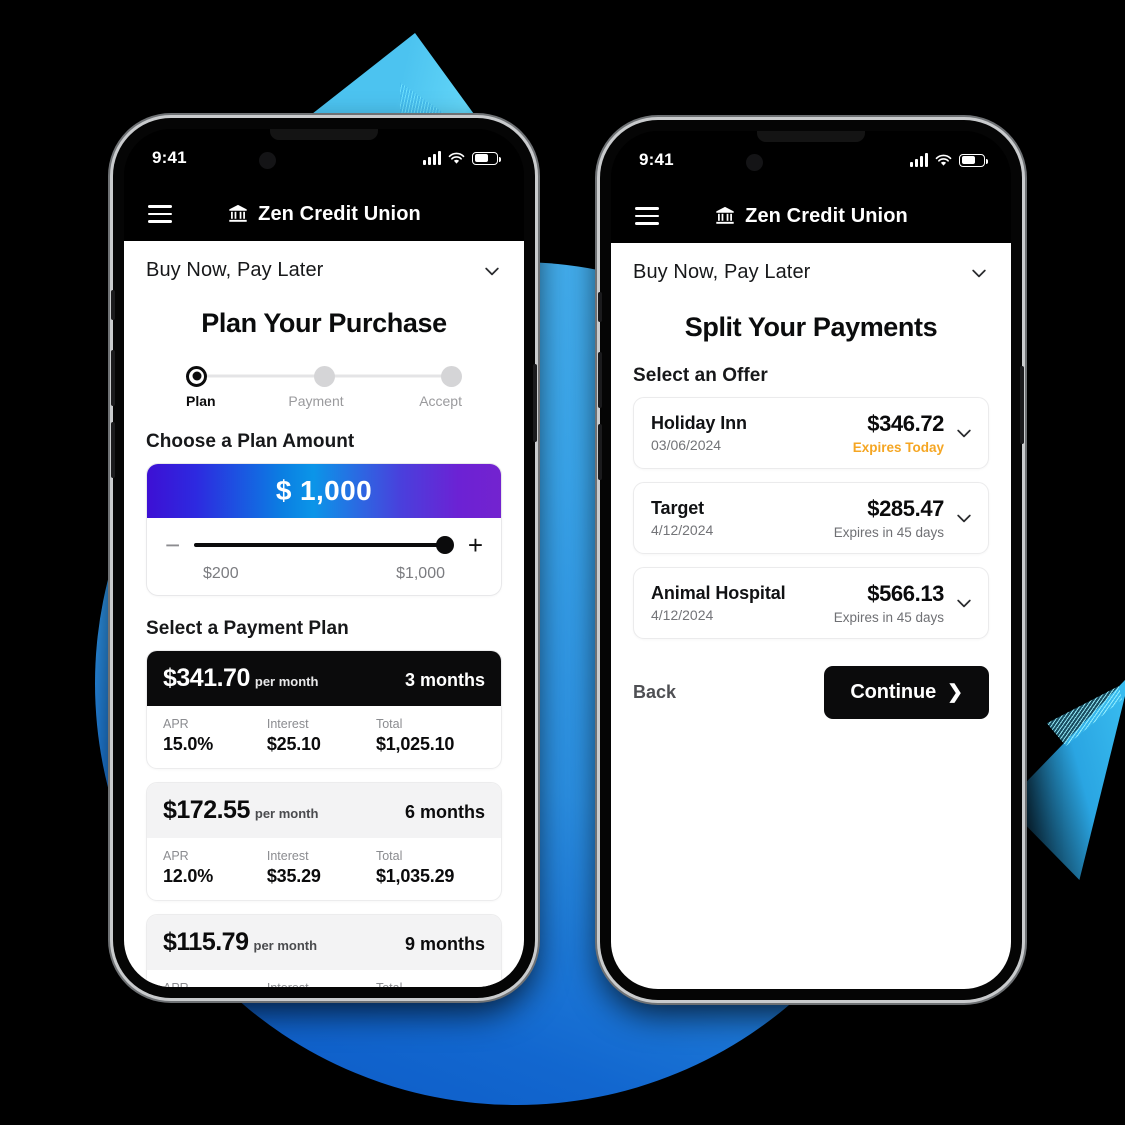  Describe the element at coordinates (201, 401) in the screenshot. I see `stepper-label-plan: Plan` at that location.